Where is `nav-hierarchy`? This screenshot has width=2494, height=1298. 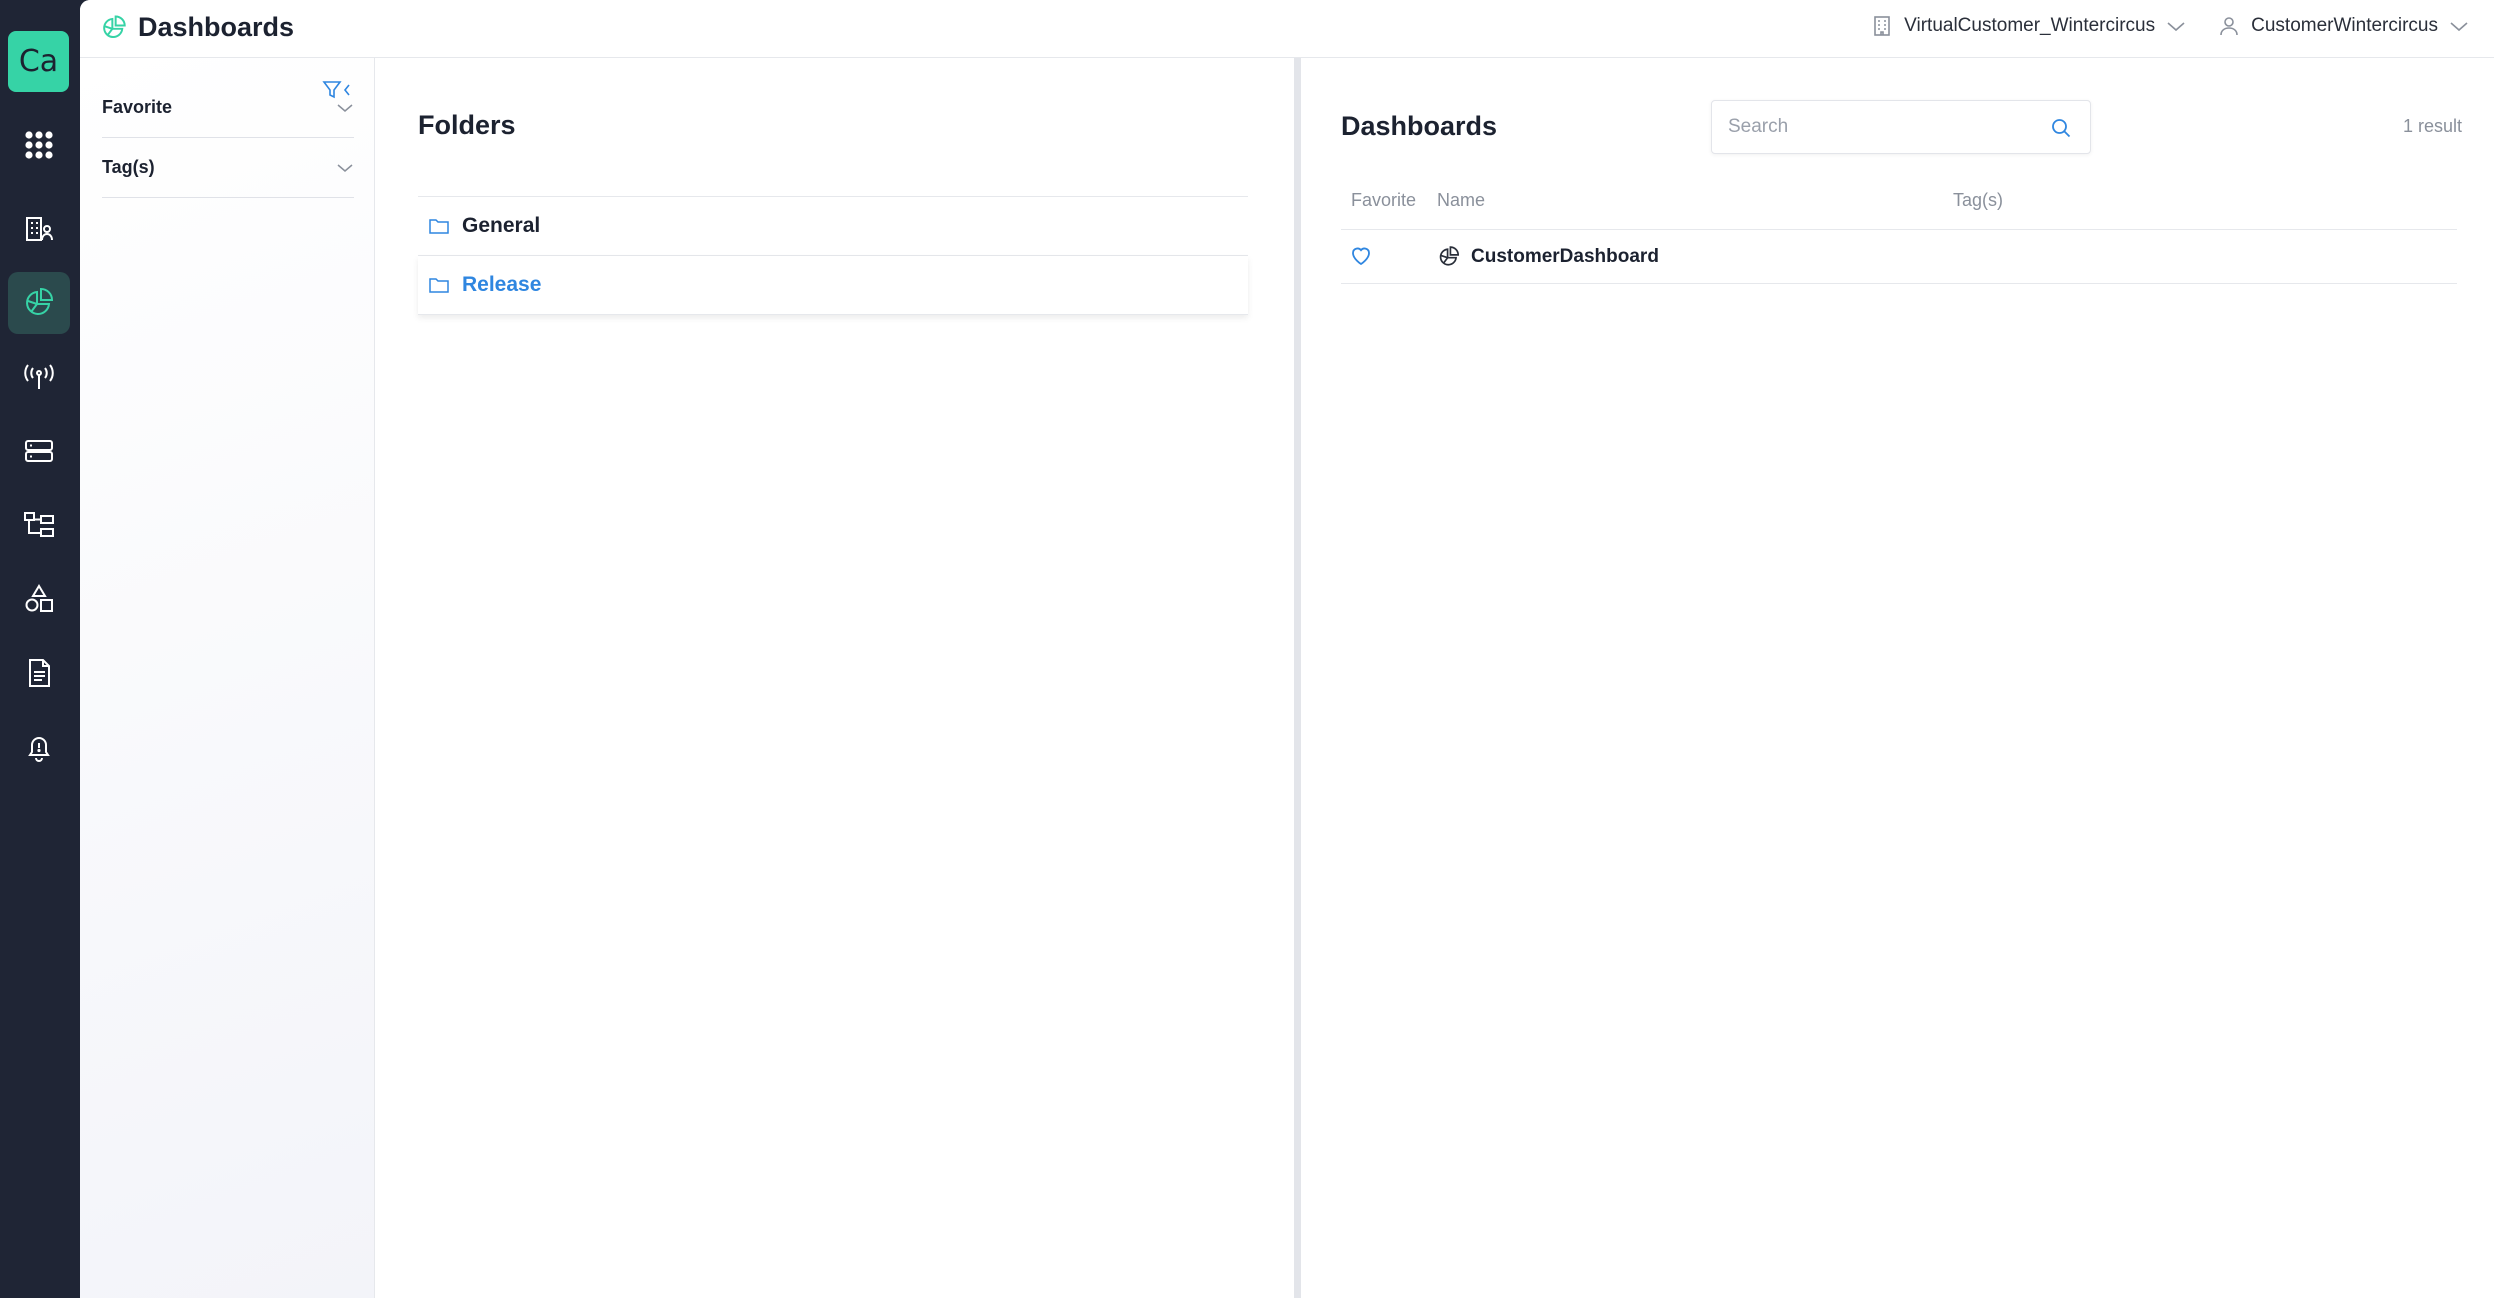 nav-hierarchy is located at coordinates (39, 525).